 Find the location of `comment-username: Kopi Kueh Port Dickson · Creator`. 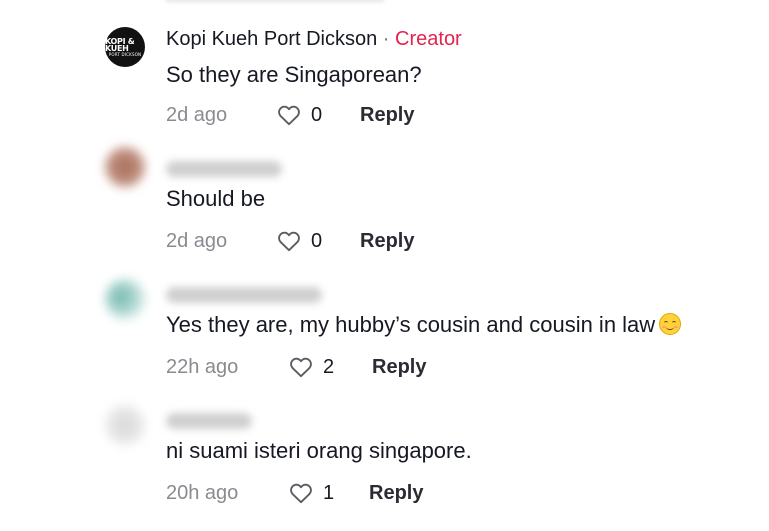

comment-username: Kopi Kueh Port Dickson · Creator is located at coordinates (314, 39).